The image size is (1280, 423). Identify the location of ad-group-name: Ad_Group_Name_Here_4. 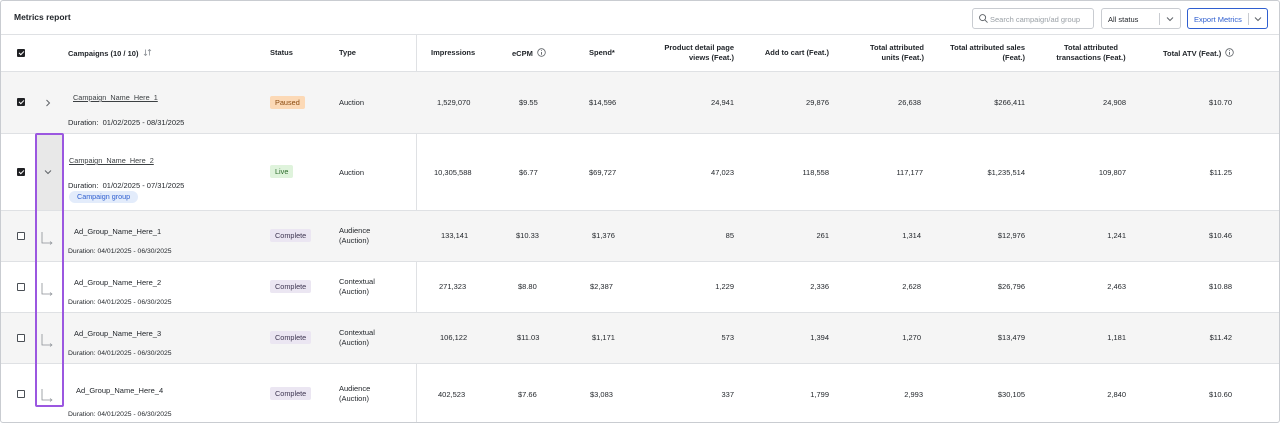
(119, 391).